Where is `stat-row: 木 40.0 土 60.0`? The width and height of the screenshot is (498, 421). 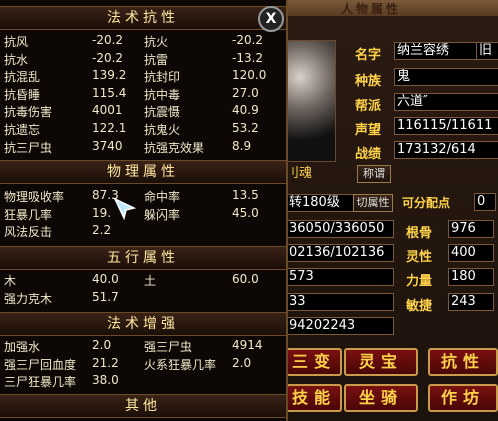
stat-row: 木 40.0 土 60.0 is located at coordinates (142, 280).